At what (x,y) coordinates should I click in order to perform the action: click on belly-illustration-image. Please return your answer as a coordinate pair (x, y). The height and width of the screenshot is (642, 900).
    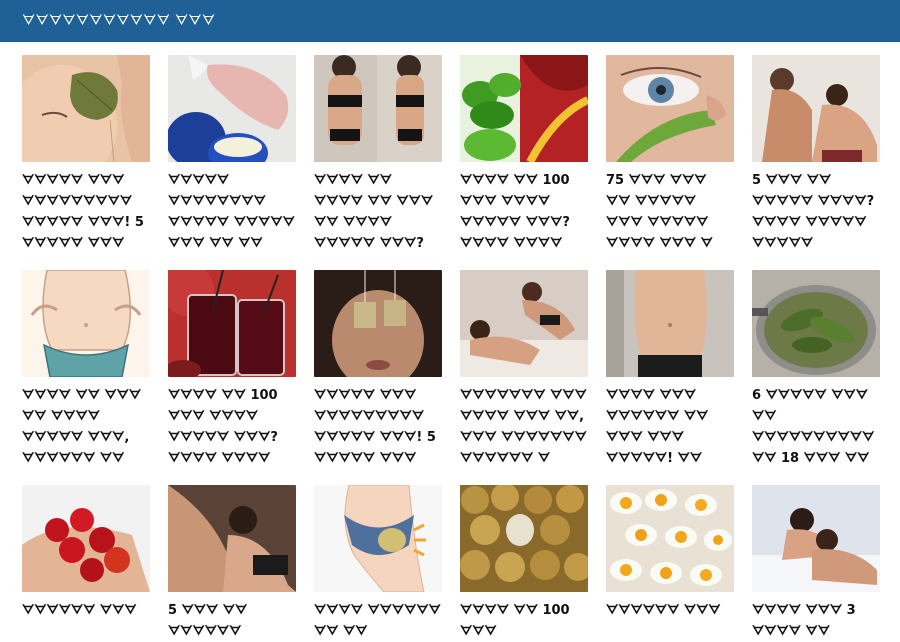
    Looking at the image, I should click on (86, 323).